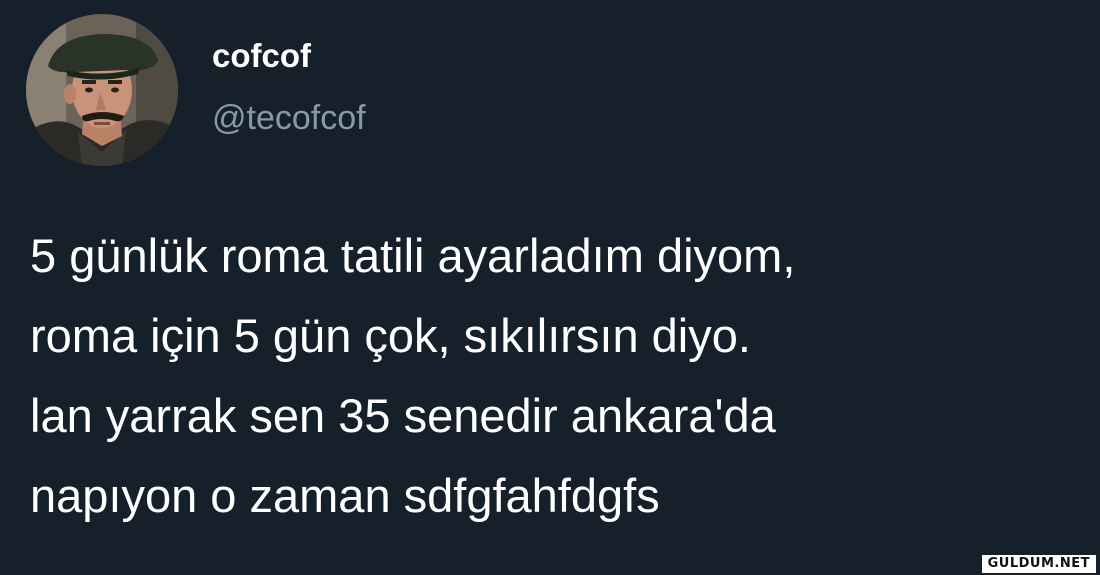 The width and height of the screenshot is (1100, 575). What do you see at coordinates (413, 255) in the screenshot?
I see `tweet-text-line: 5 günlük roma tatili ayarladım diyom,` at bounding box center [413, 255].